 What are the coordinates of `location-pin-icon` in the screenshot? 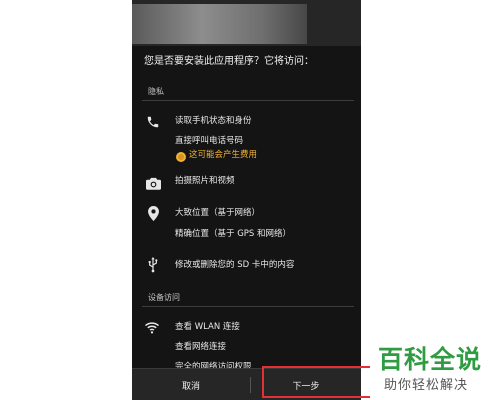 It's located at (153, 213).